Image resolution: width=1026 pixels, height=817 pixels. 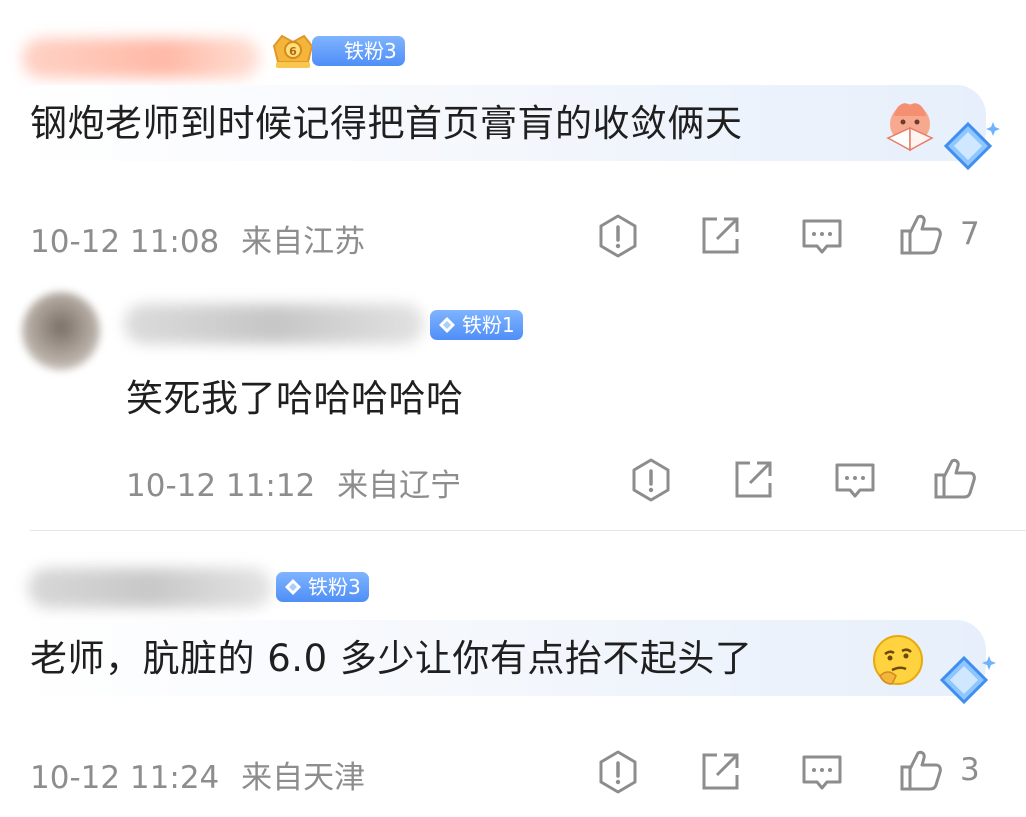 I want to click on comment-time: 10-12 11:12, so click(x=221, y=486).